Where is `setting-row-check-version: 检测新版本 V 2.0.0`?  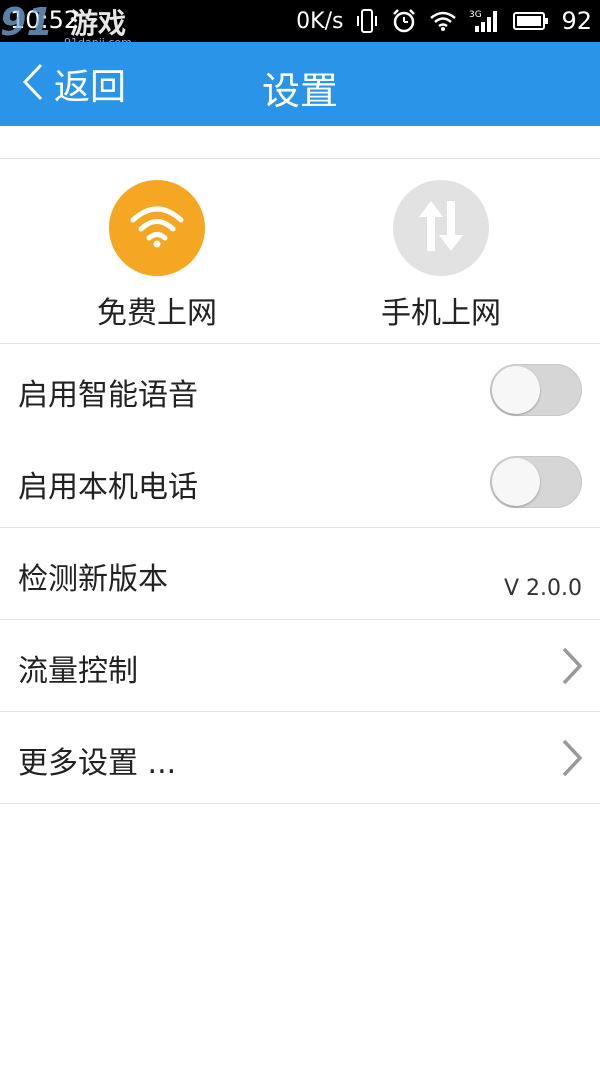
setting-row-check-version: 检测新版本 V 2.0.0 is located at coordinates (300, 574).